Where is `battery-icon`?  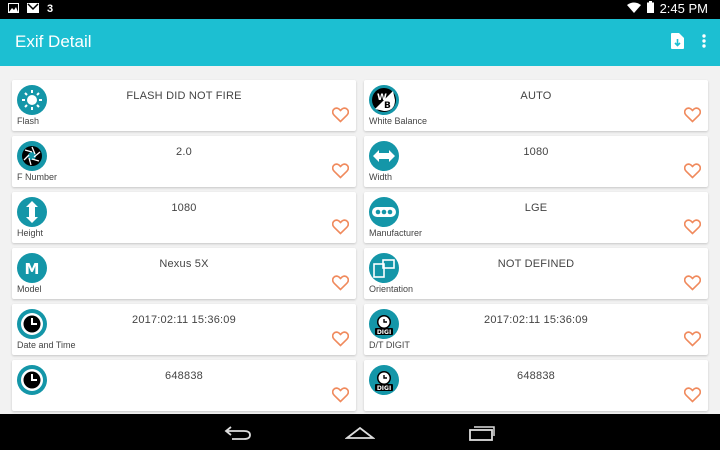 battery-icon is located at coordinates (650, 8).